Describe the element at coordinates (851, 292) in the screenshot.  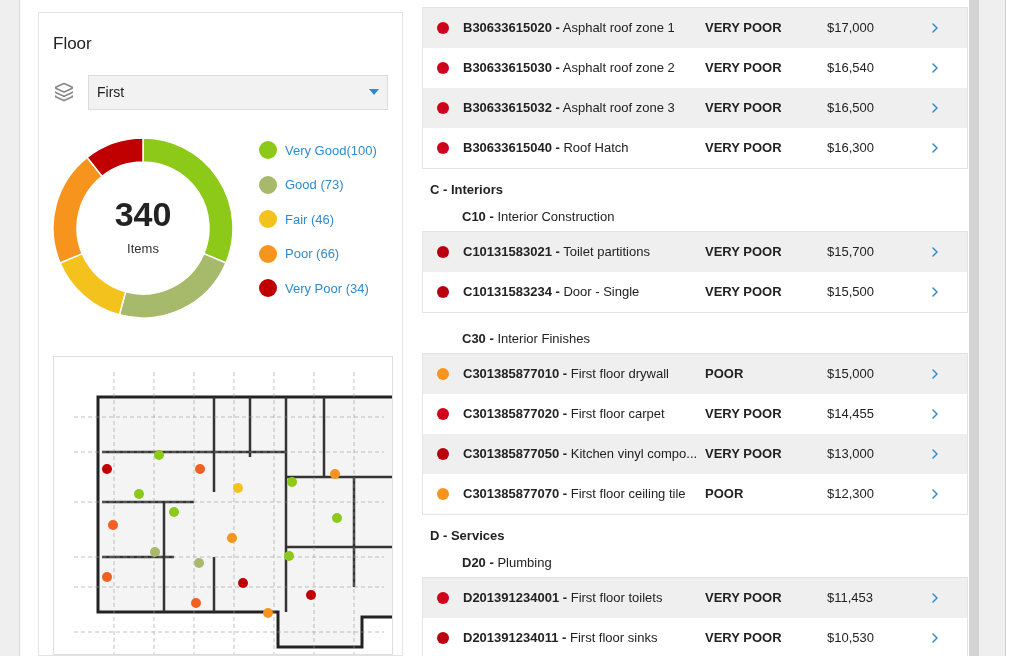
I see `cost-value: $15,500` at that location.